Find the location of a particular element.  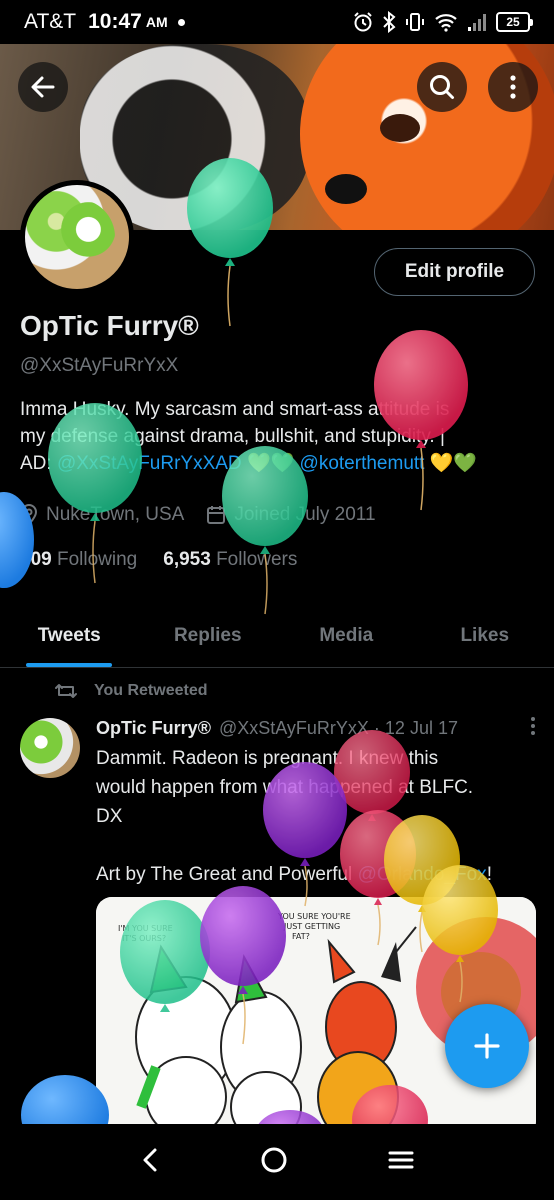

profile-tabs: Tweets Replies Media Likes is located at coordinates (277, 636).